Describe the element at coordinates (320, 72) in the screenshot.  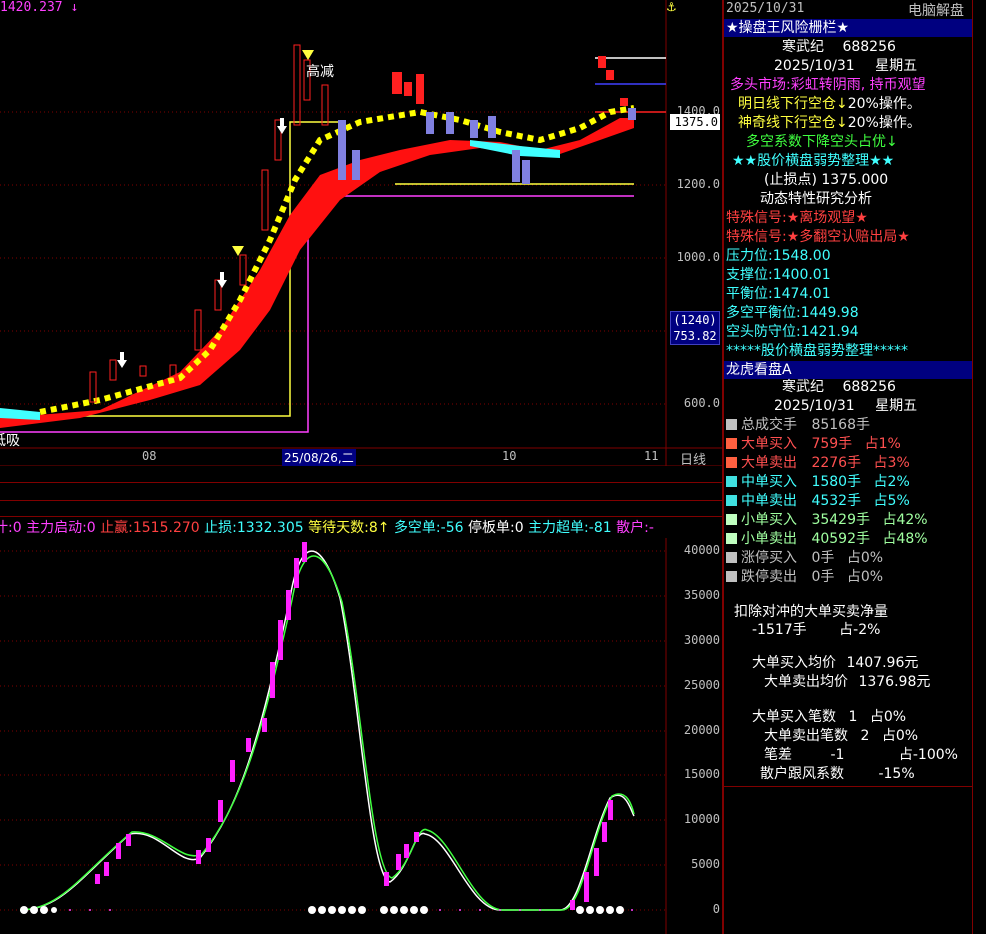
I see `high-reduce-label: 高减` at that location.